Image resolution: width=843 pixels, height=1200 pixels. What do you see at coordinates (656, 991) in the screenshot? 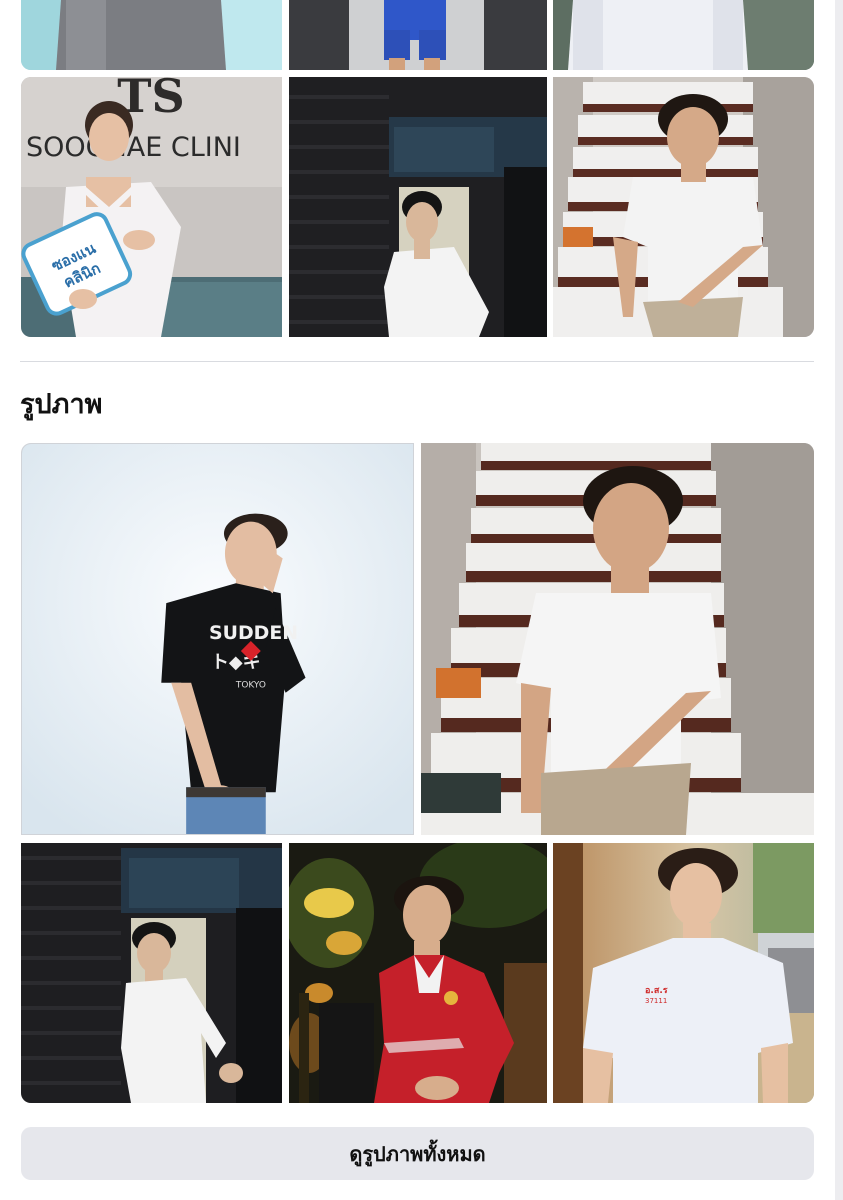
I see `svg-text: อ.ส.ร` at bounding box center [656, 991].